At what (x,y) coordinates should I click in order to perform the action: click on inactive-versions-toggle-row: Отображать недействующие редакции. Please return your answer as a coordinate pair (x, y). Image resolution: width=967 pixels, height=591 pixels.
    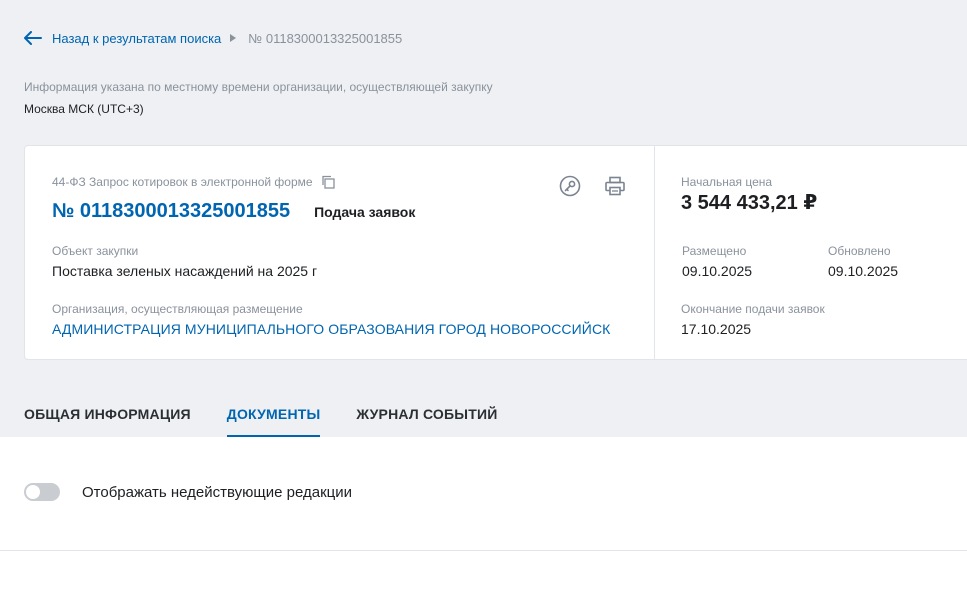
    Looking at the image, I should click on (188, 492).